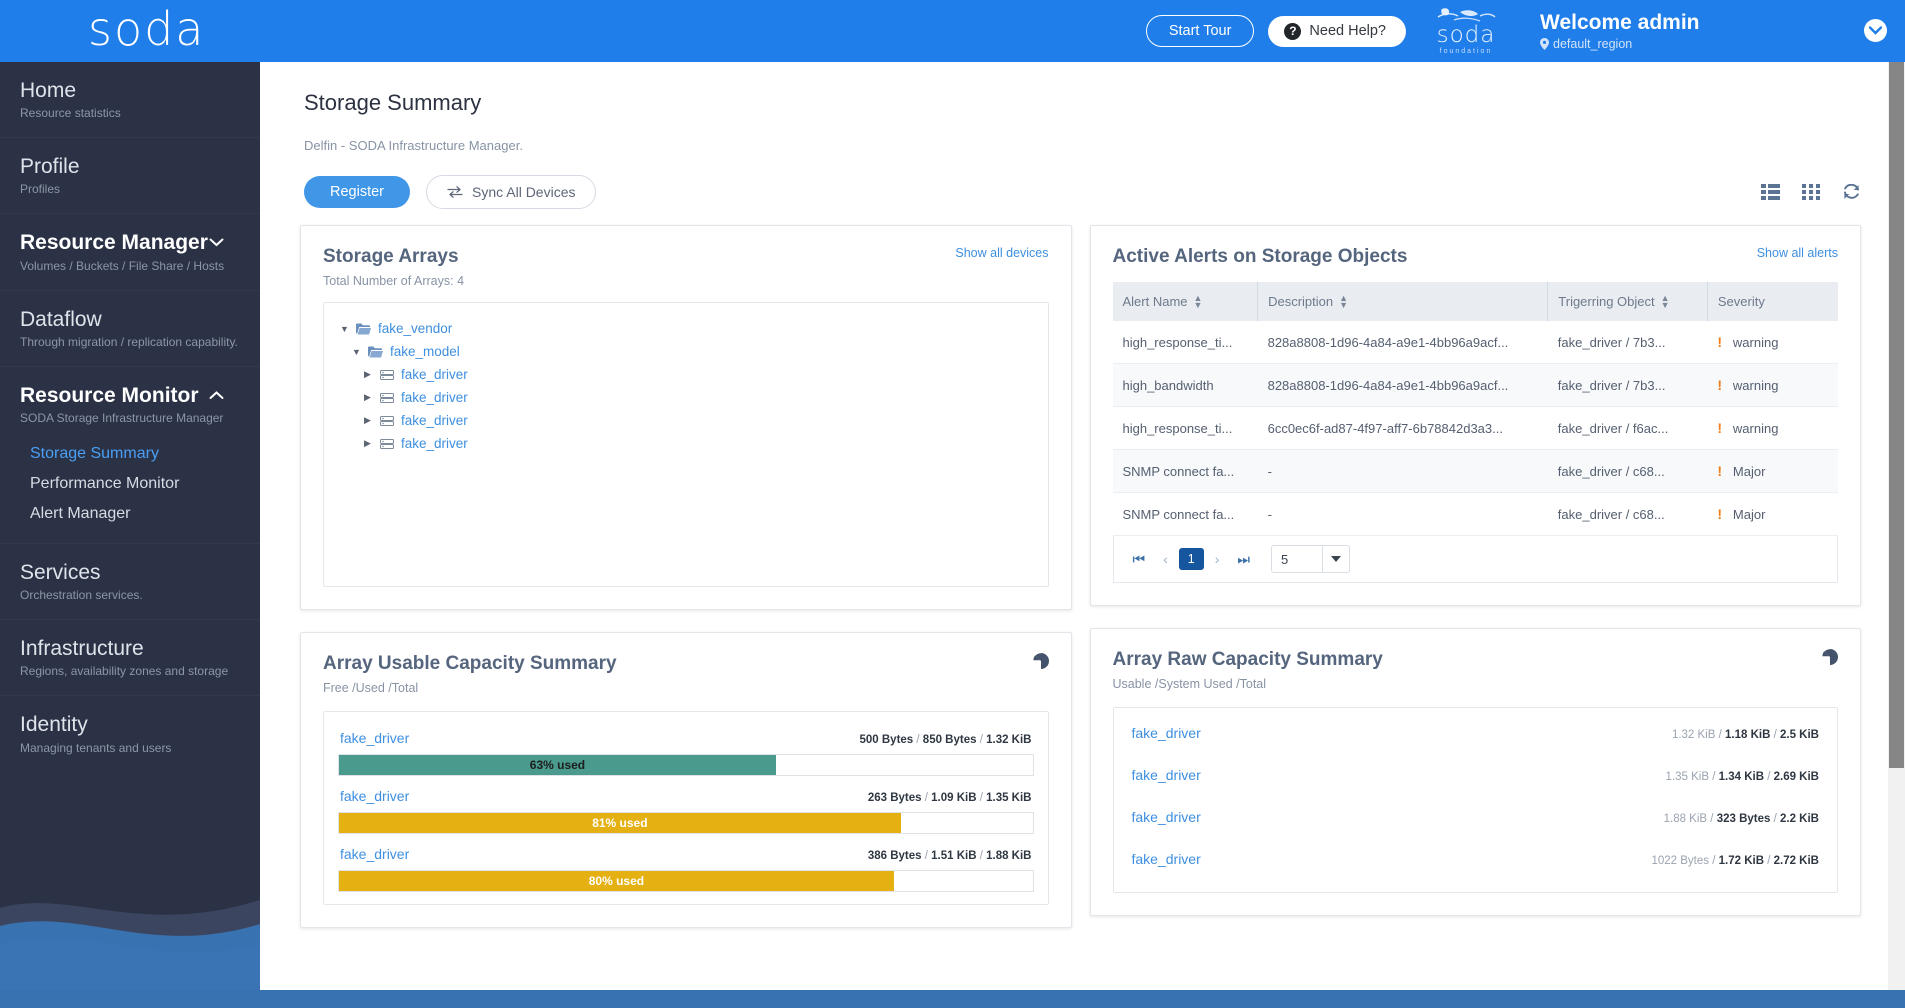  Describe the element at coordinates (1770, 192) in the screenshot. I see `list-view-icon` at that location.